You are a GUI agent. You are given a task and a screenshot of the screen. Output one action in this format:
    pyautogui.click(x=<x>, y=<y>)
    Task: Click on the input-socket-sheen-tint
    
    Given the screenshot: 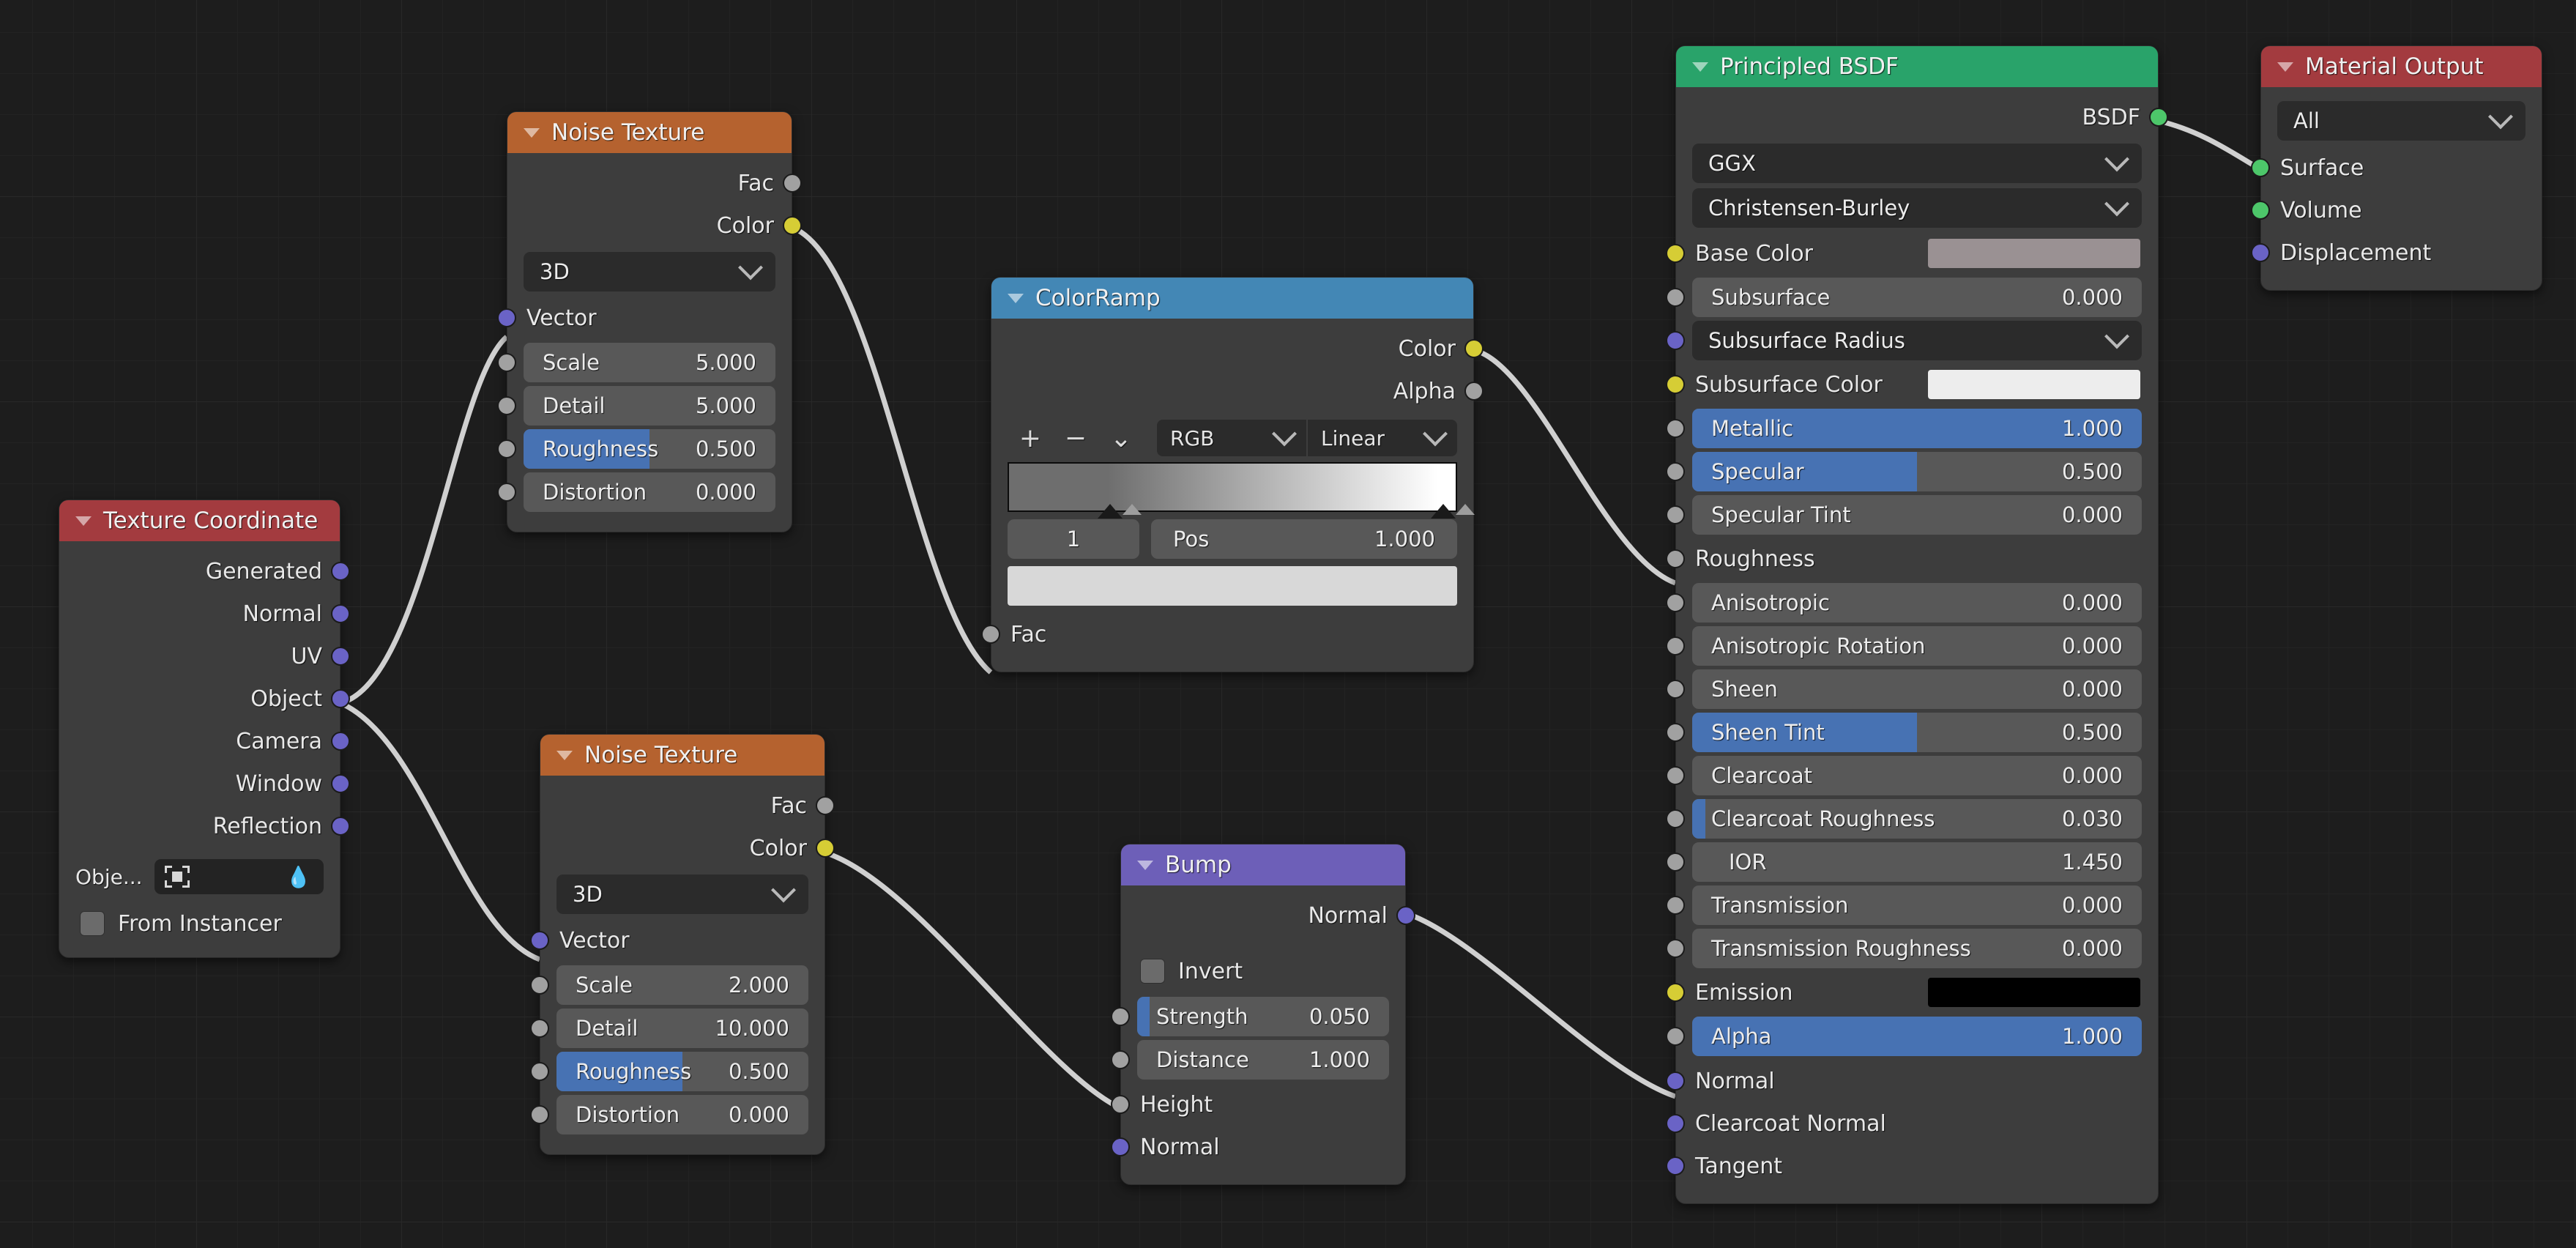 What is the action you would take?
    pyautogui.click(x=1675, y=733)
    